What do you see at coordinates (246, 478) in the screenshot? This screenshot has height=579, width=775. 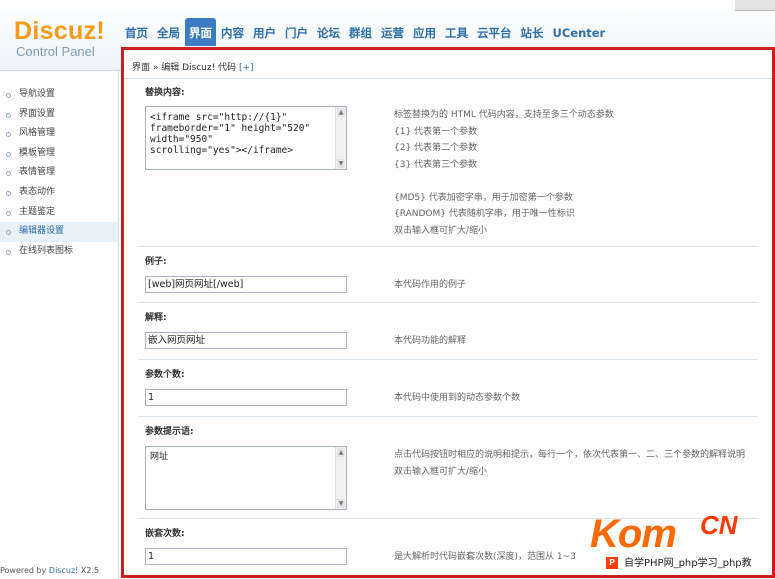 I see `prompt-textarea: 网址 ▲ ▼` at bounding box center [246, 478].